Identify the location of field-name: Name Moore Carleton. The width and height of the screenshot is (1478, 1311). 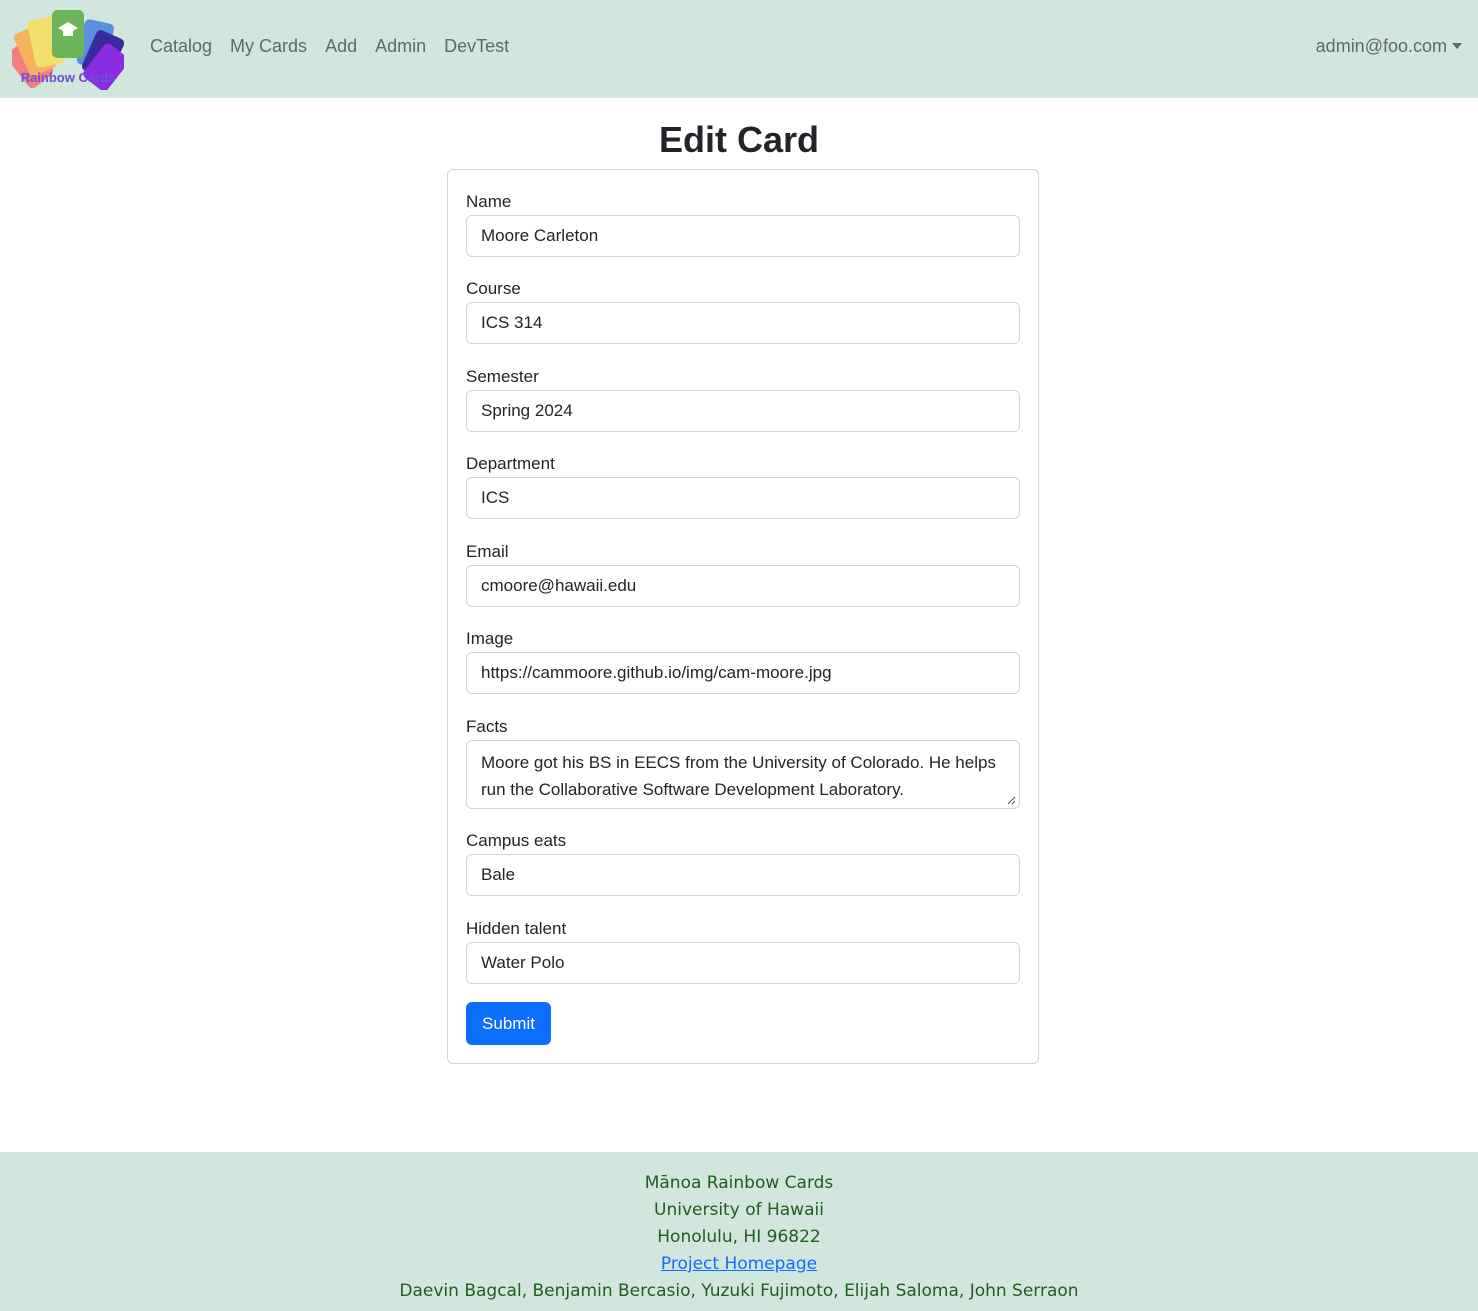
(743, 224).